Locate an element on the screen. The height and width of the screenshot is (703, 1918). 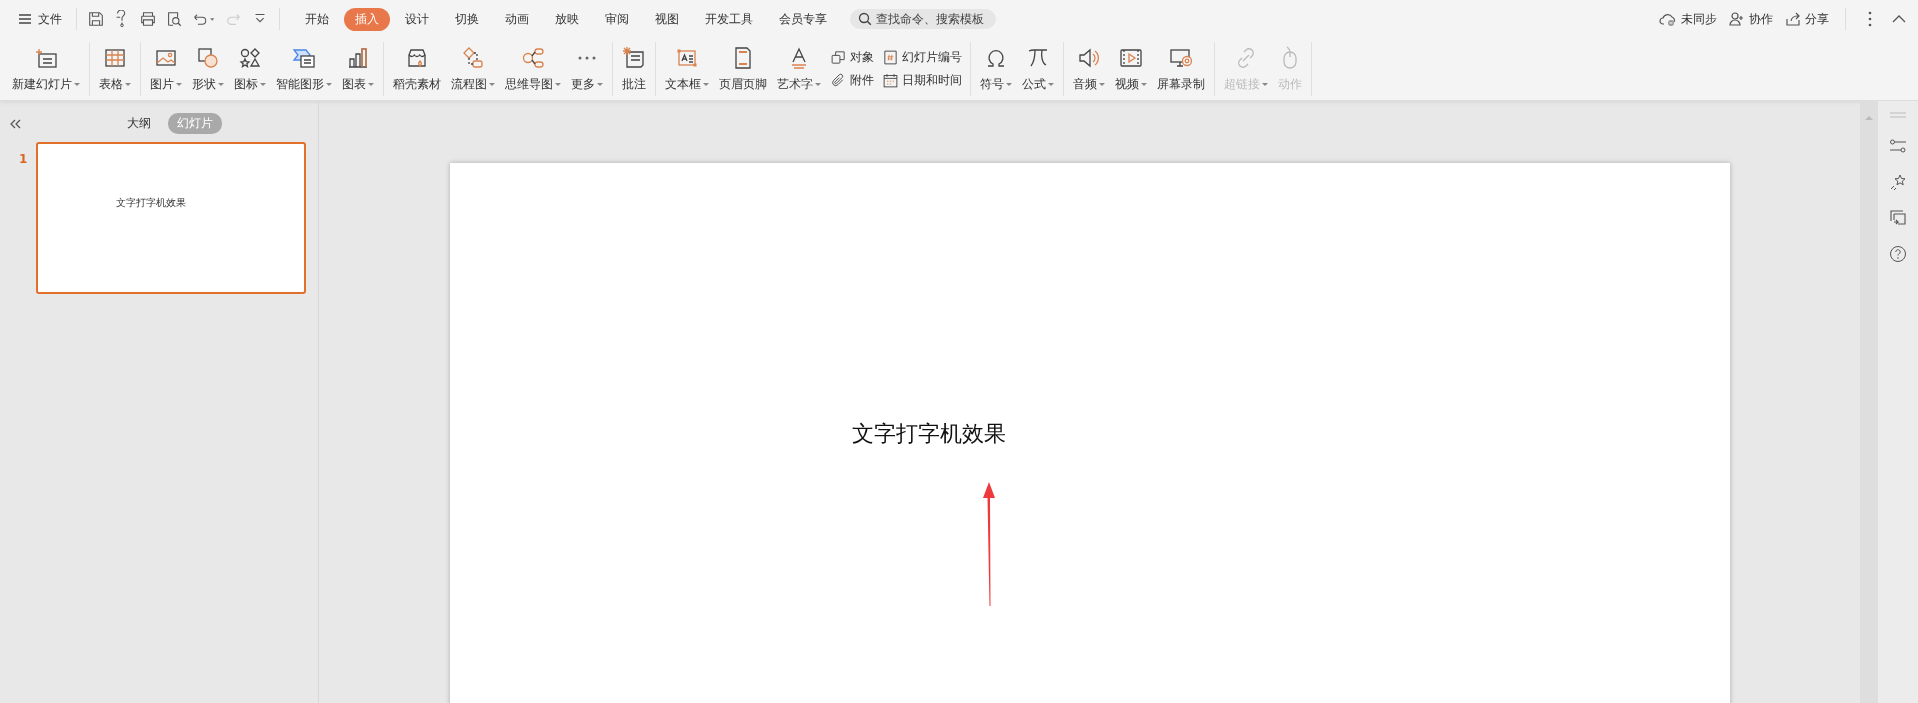
ribbon-button: 屏幕录制 is located at coordinates (1181, 69).